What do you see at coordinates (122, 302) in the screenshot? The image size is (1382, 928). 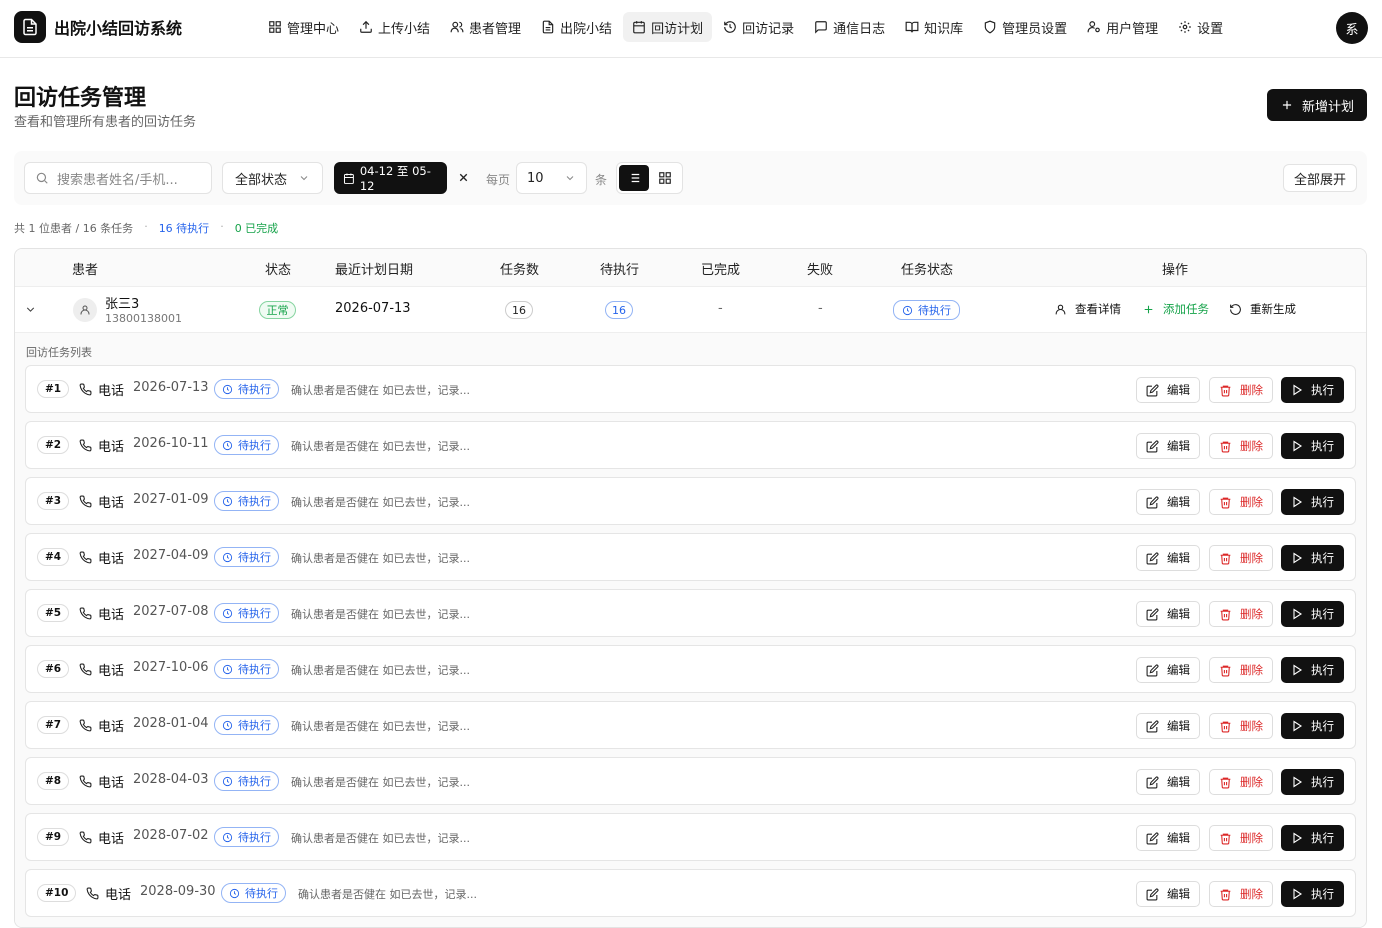 I see `patient-name: 张三3` at bounding box center [122, 302].